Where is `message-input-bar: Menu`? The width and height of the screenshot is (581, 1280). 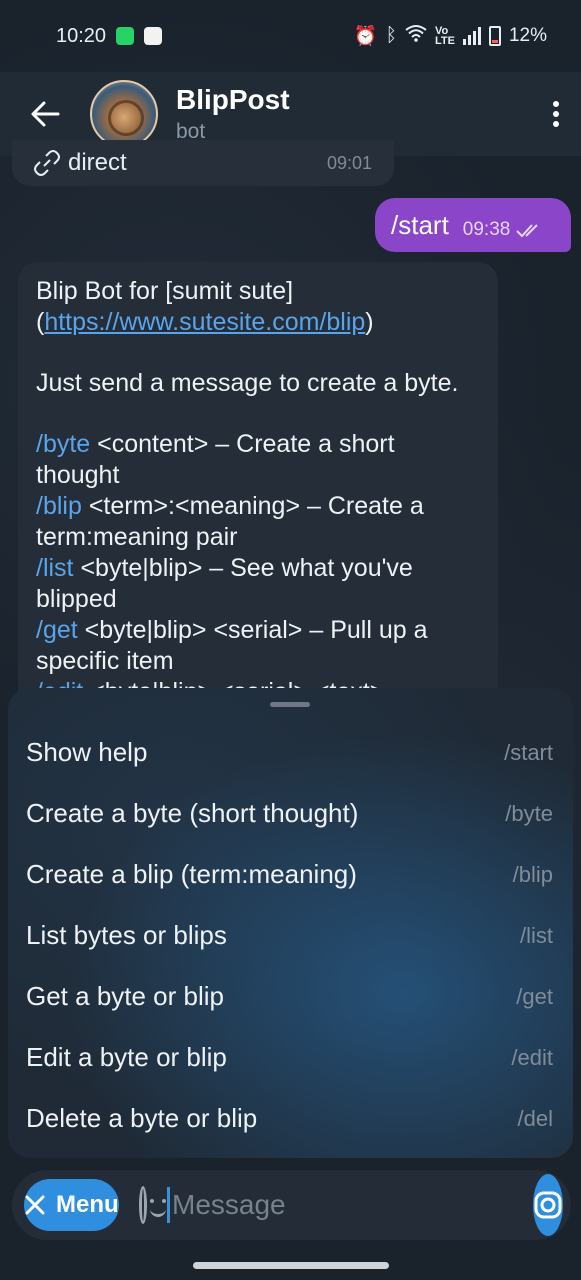 message-input-bar: Menu is located at coordinates (291, 1205).